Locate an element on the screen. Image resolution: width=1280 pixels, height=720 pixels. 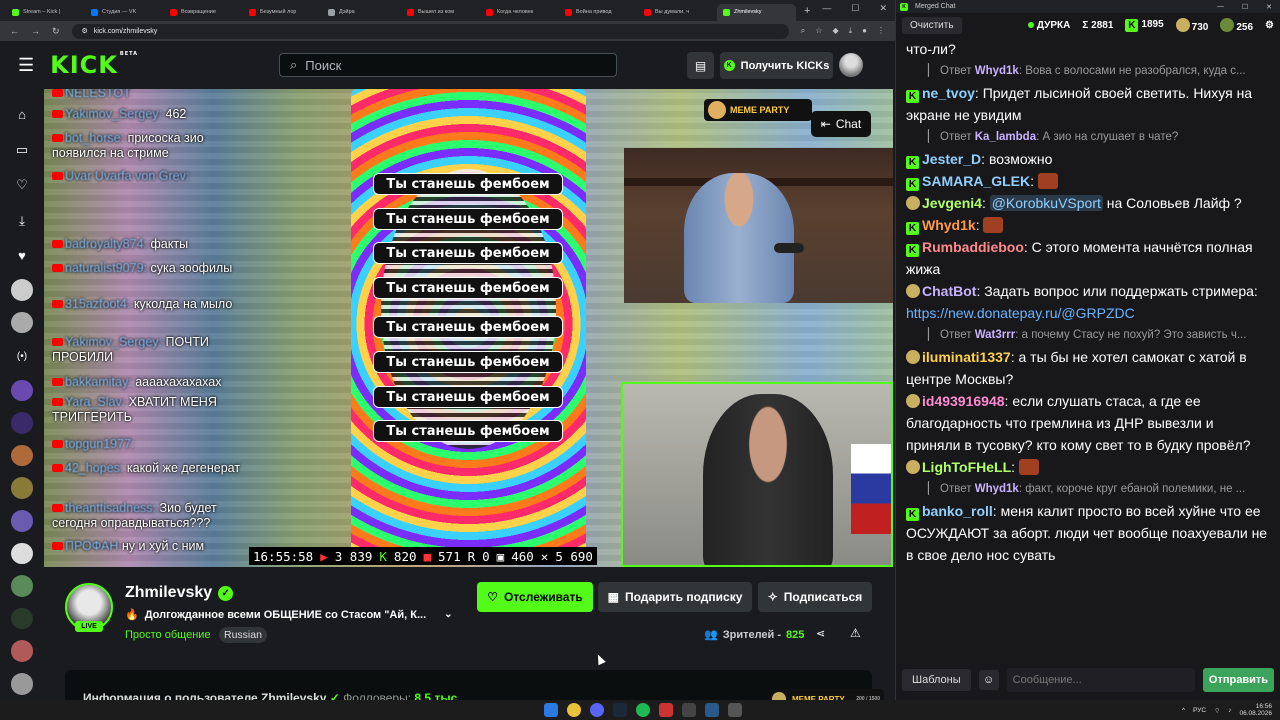
discord-icon is located at coordinates (597, 710).